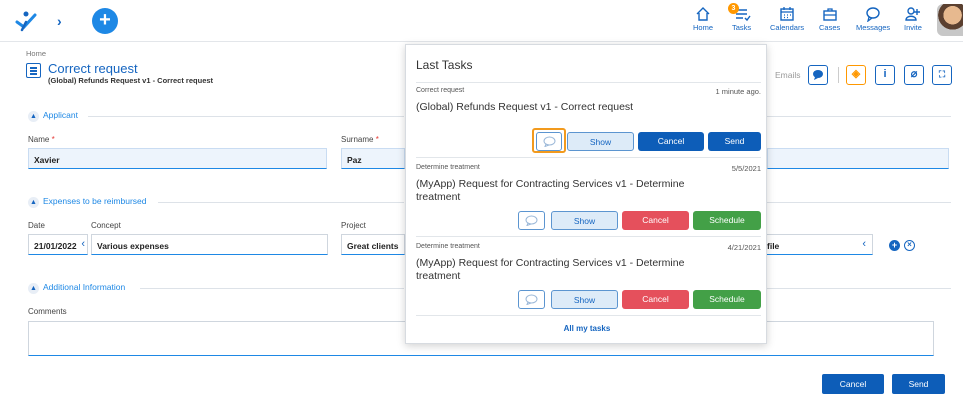 Image resolution: width=963 pixels, height=394 pixels. I want to click on breadcrumb: Home, so click(36, 53).